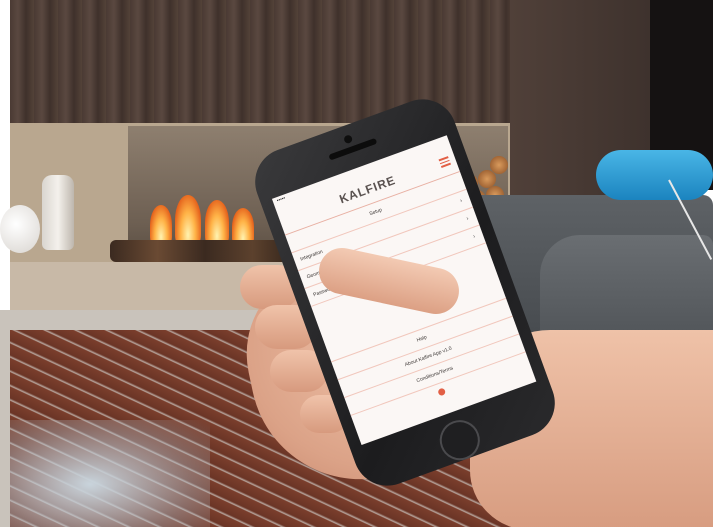  I want to click on flame-icon, so click(441, 392).